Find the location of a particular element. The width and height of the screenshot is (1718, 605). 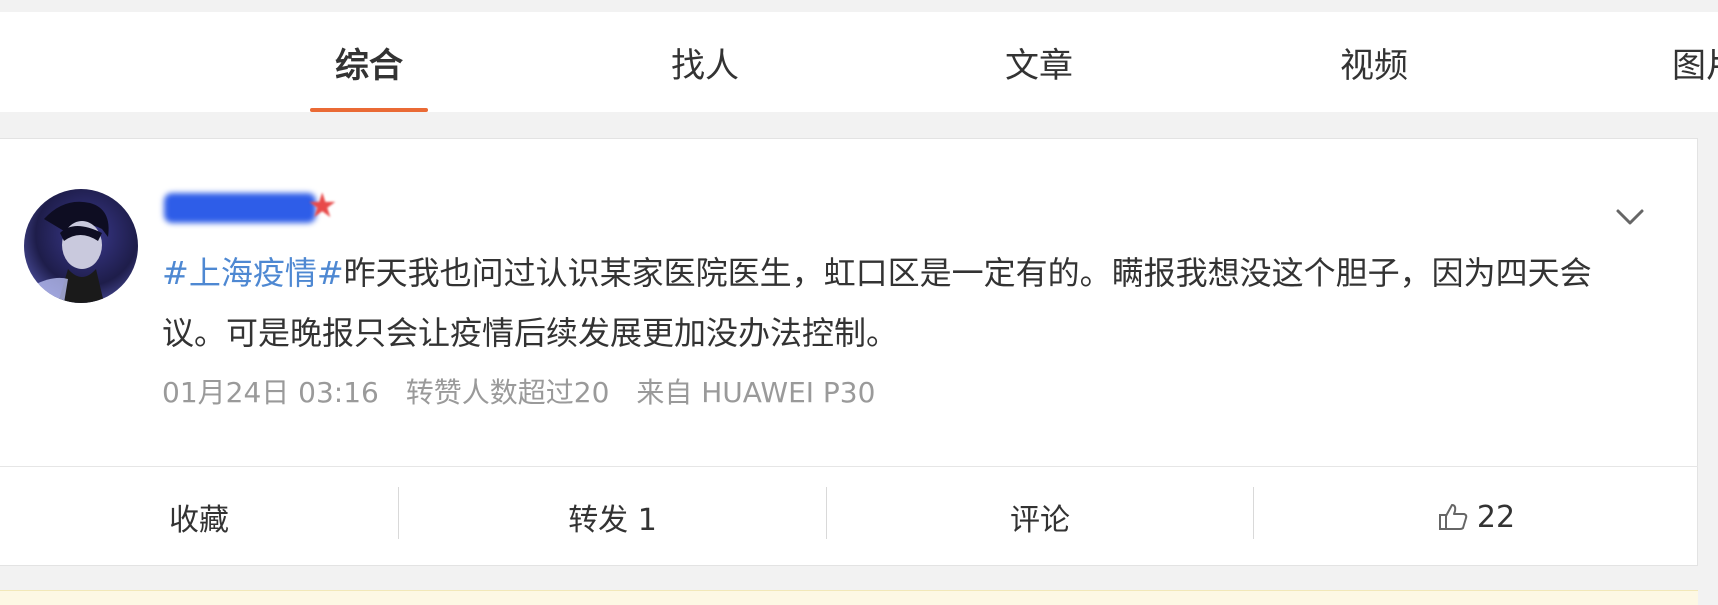

post-date: 01月24日 03:16 is located at coordinates (270, 392).